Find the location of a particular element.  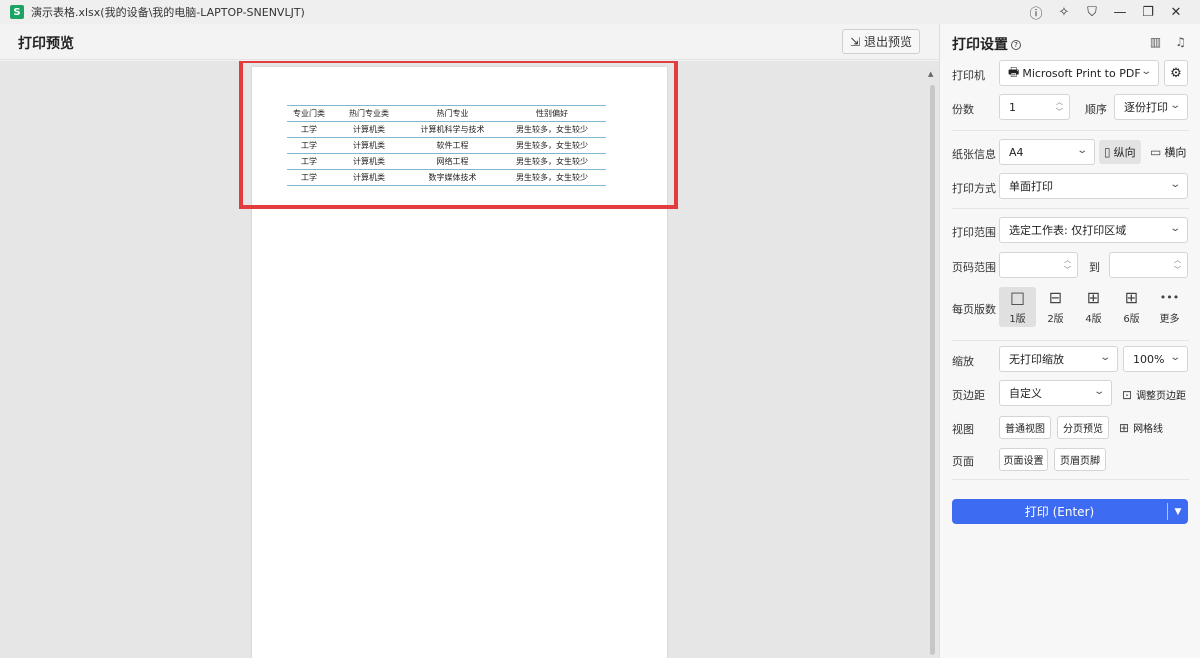

margin-select: 自定义 ⌄ is located at coordinates (1055, 393).